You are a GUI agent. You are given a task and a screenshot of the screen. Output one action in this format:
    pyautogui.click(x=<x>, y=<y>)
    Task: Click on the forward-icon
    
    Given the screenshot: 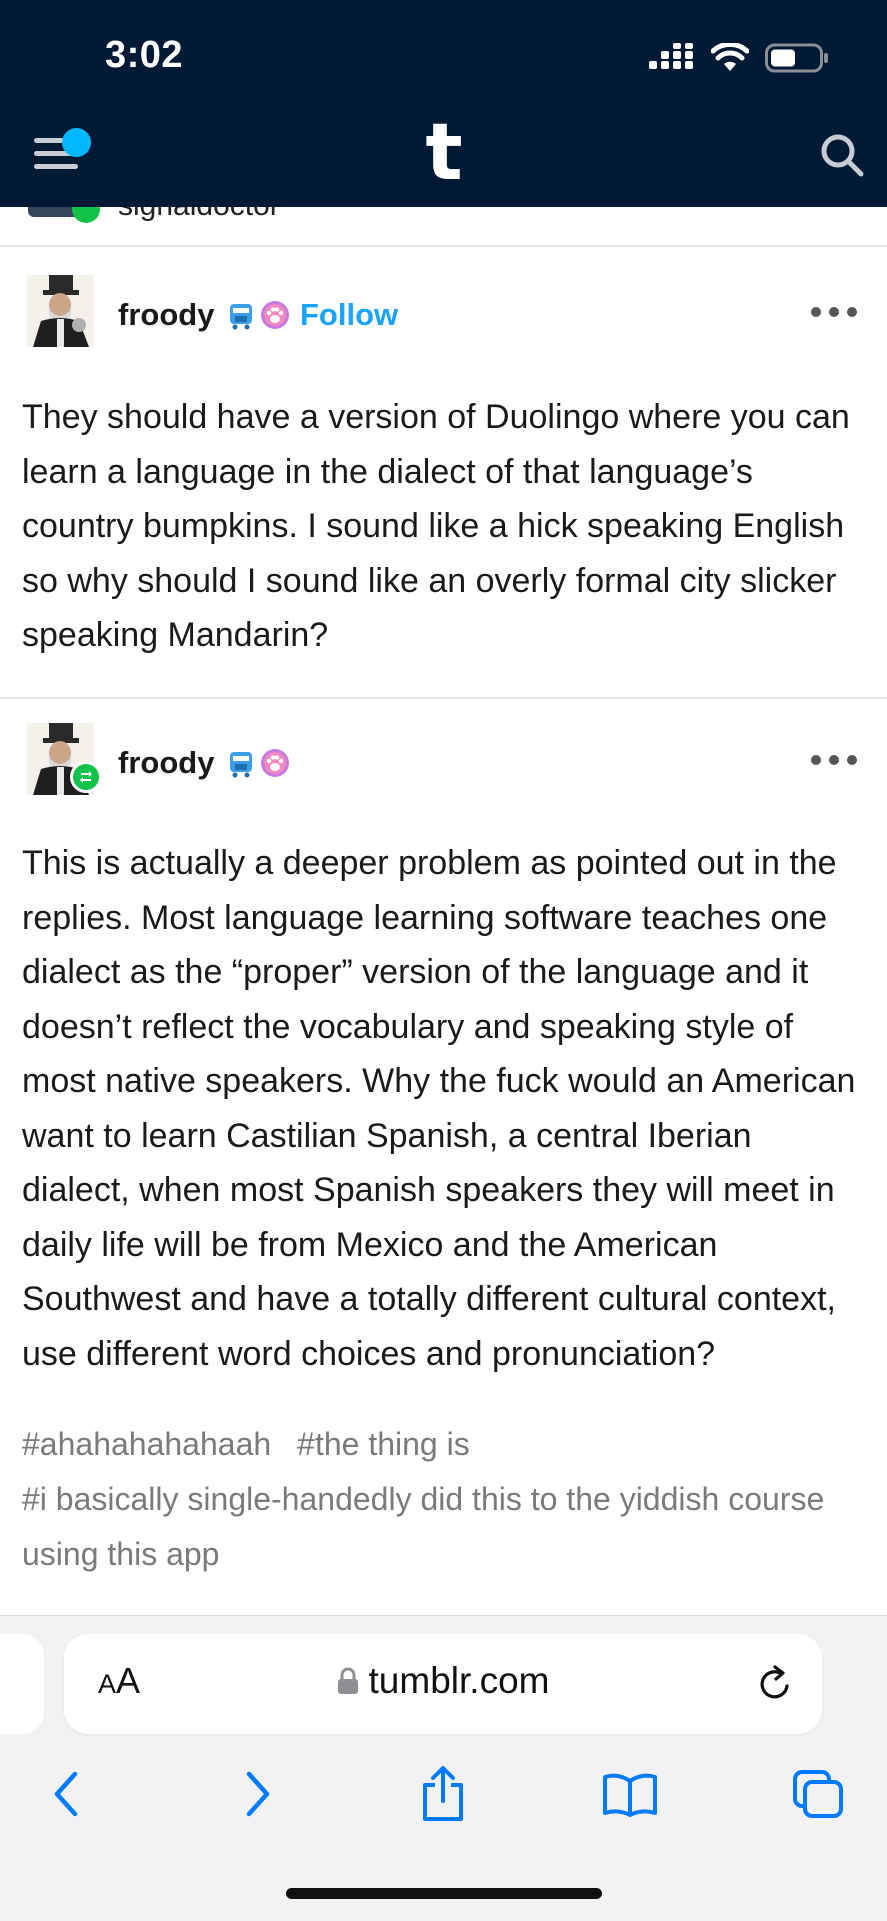 What is the action you would take?
    pyautogui.click(x=258, y=1794)
    